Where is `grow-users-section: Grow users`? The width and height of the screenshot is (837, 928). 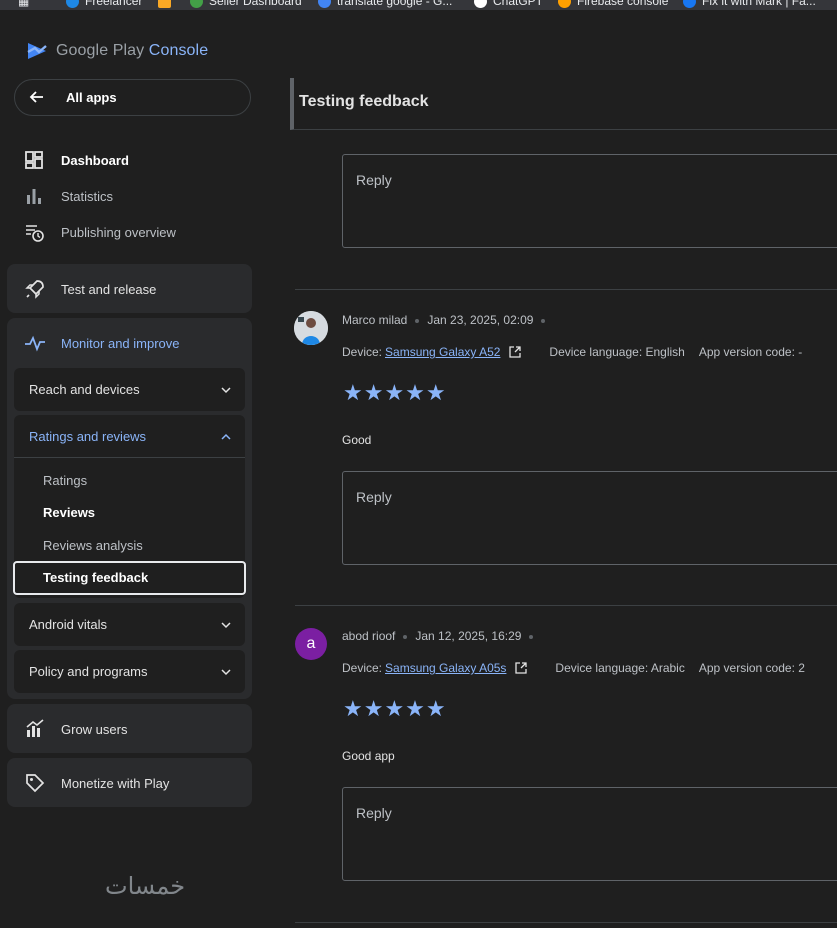 grow-users-section: Grow users is located at coordinates (129, 728).